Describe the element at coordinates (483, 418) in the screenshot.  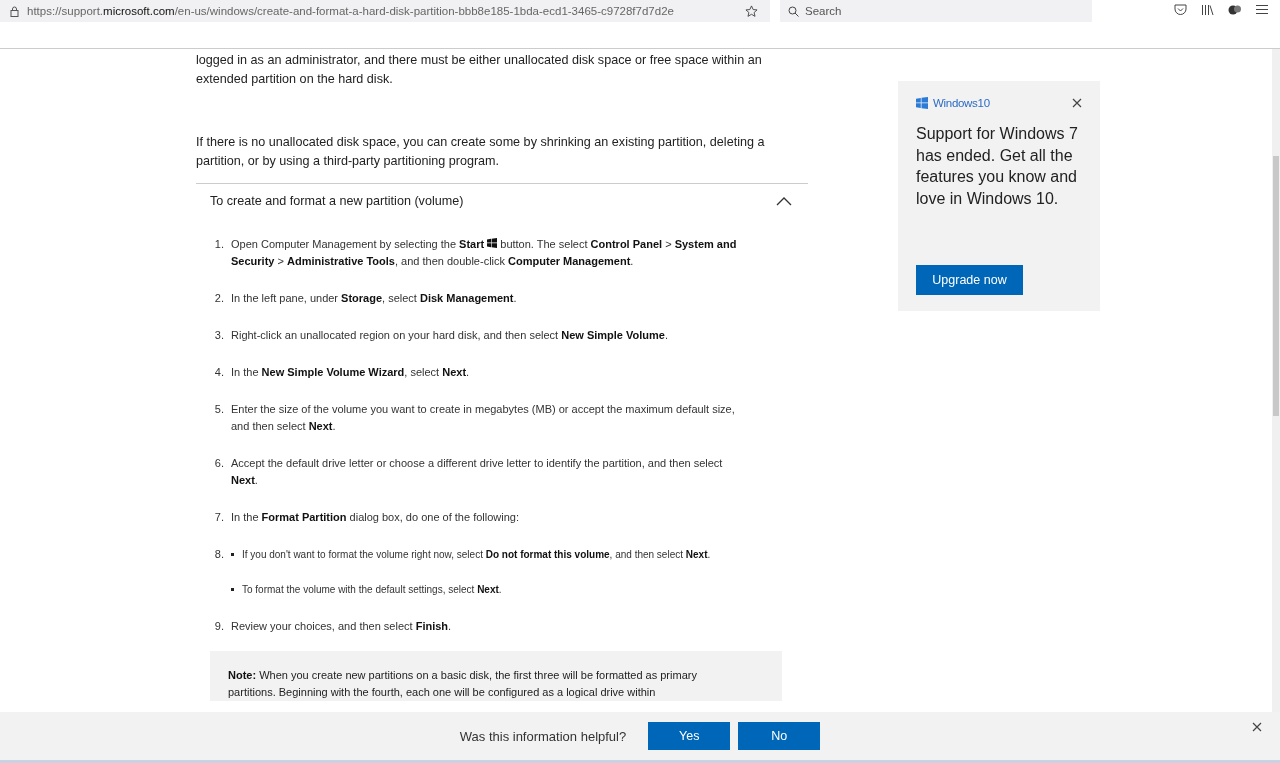
I see `step-text: Enter the size of the volume you want to create in megabytes (MB) or accept the maximum default size, and then select Next.` at that location.